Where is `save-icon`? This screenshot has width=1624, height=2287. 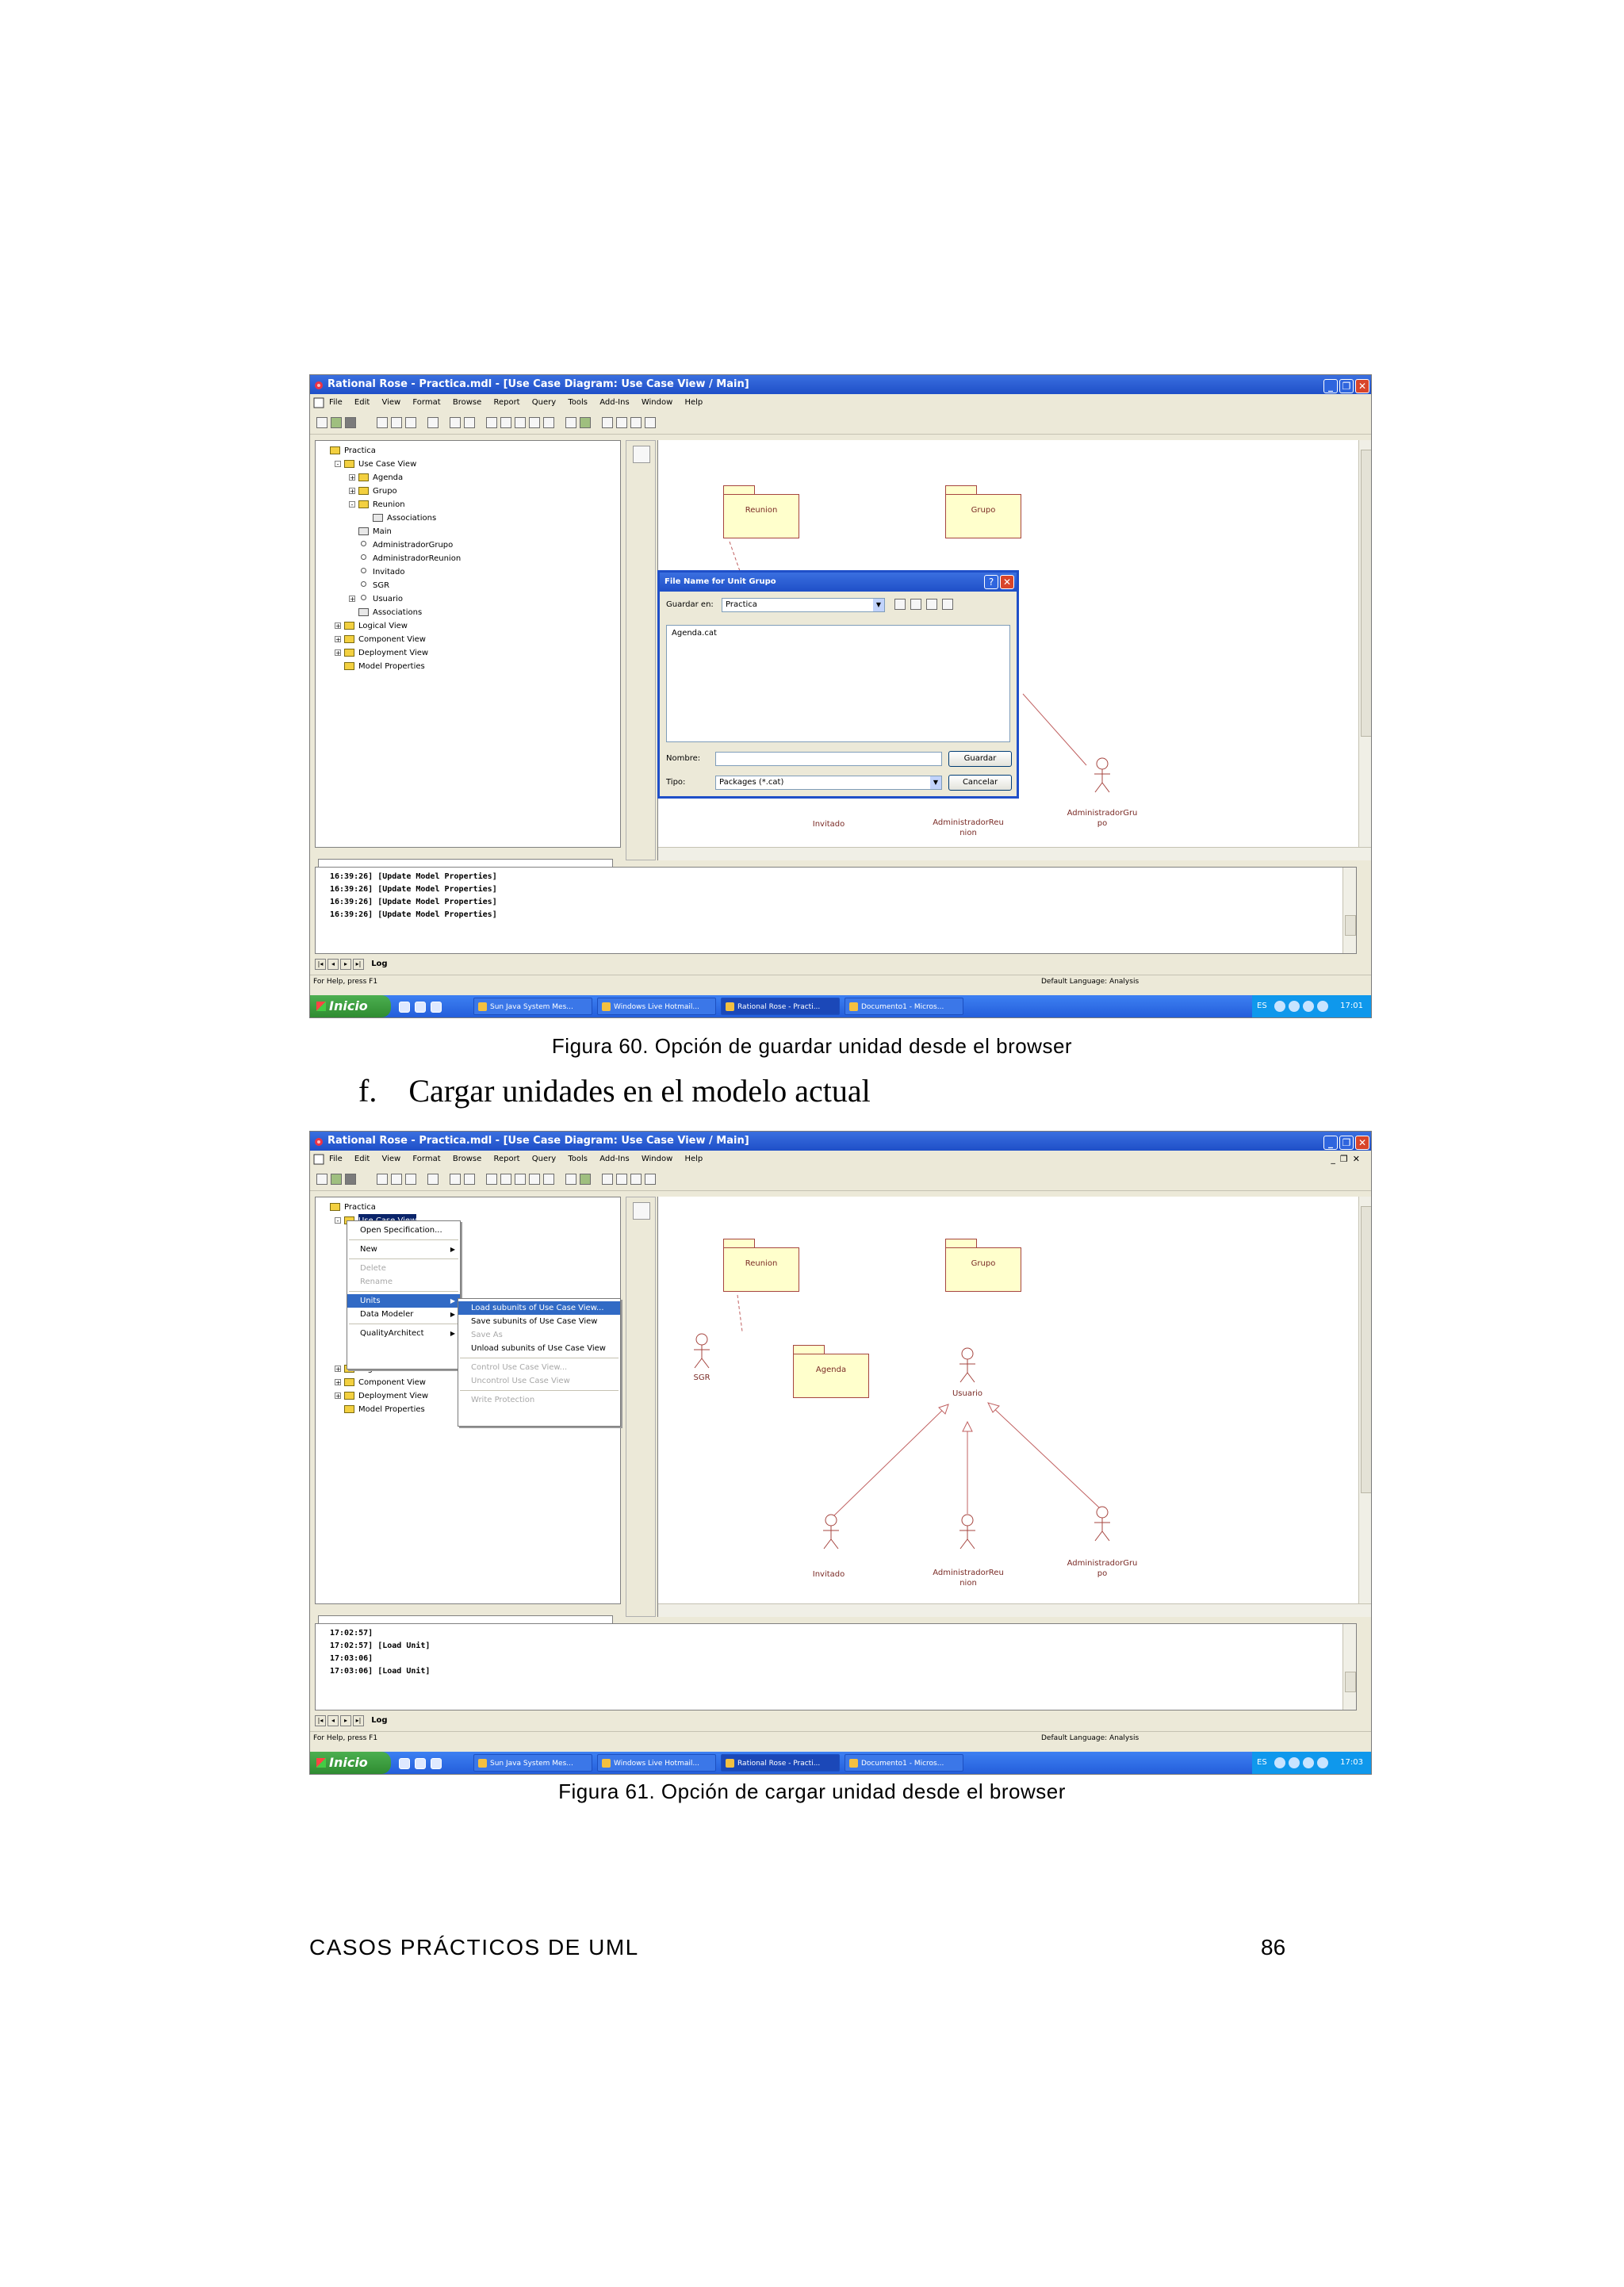 save-icon is located at coordinates (350, 423).